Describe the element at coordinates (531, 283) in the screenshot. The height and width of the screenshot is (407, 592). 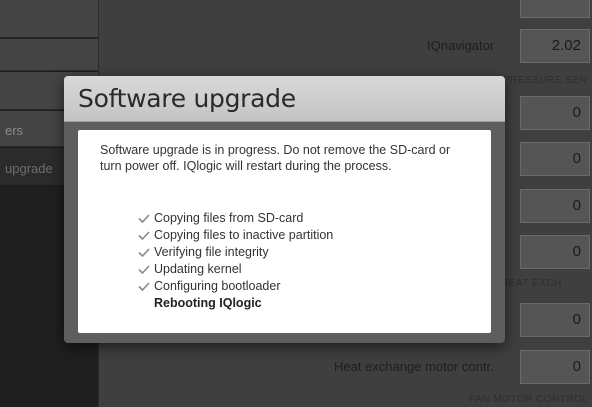
I see `section-header-heat-exchange: HEAT EXCH` at that location.